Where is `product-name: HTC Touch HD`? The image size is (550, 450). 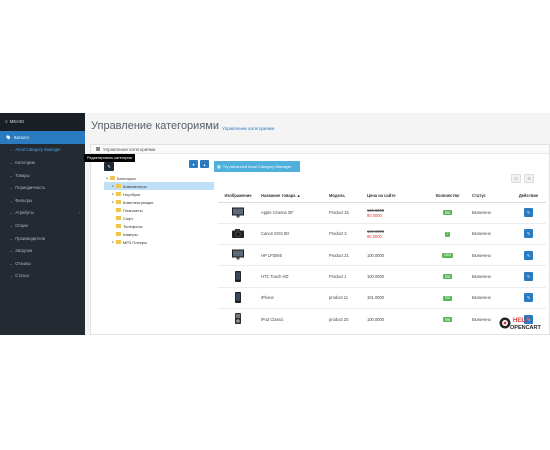 product-name: HTC Touch HD is located at coordinates (292, 276).